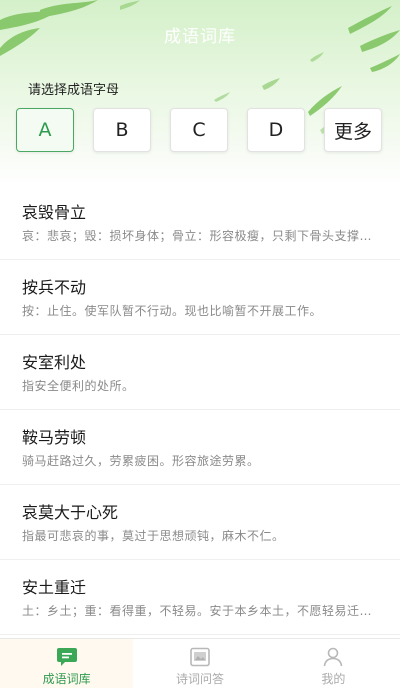 Image resolution: width=400 pixels, height=688 pixels. I want to click on person-icon, so click(333, 657).